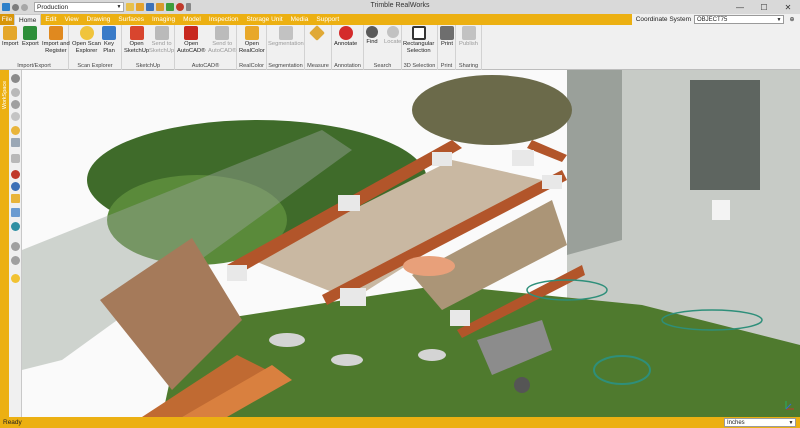 The height and width of the screenshot is (428, 800). Describe the element at coordinates (191, 47) in the screenshot. I see `open-autocad-label: Open AutoCAD®` at that location.